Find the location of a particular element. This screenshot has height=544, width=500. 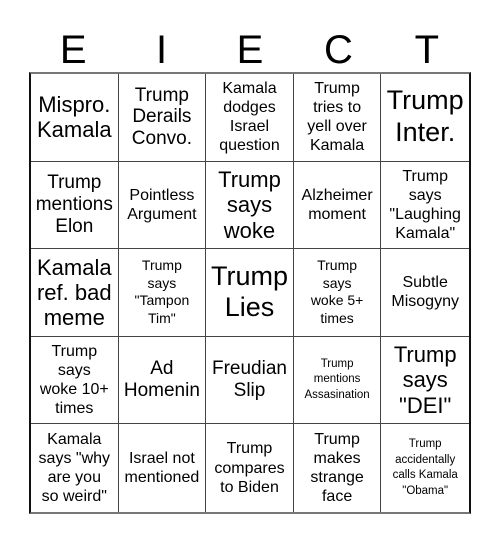

bingo-cell: Trump Derails Convo. is located at coordinates (162, 118).